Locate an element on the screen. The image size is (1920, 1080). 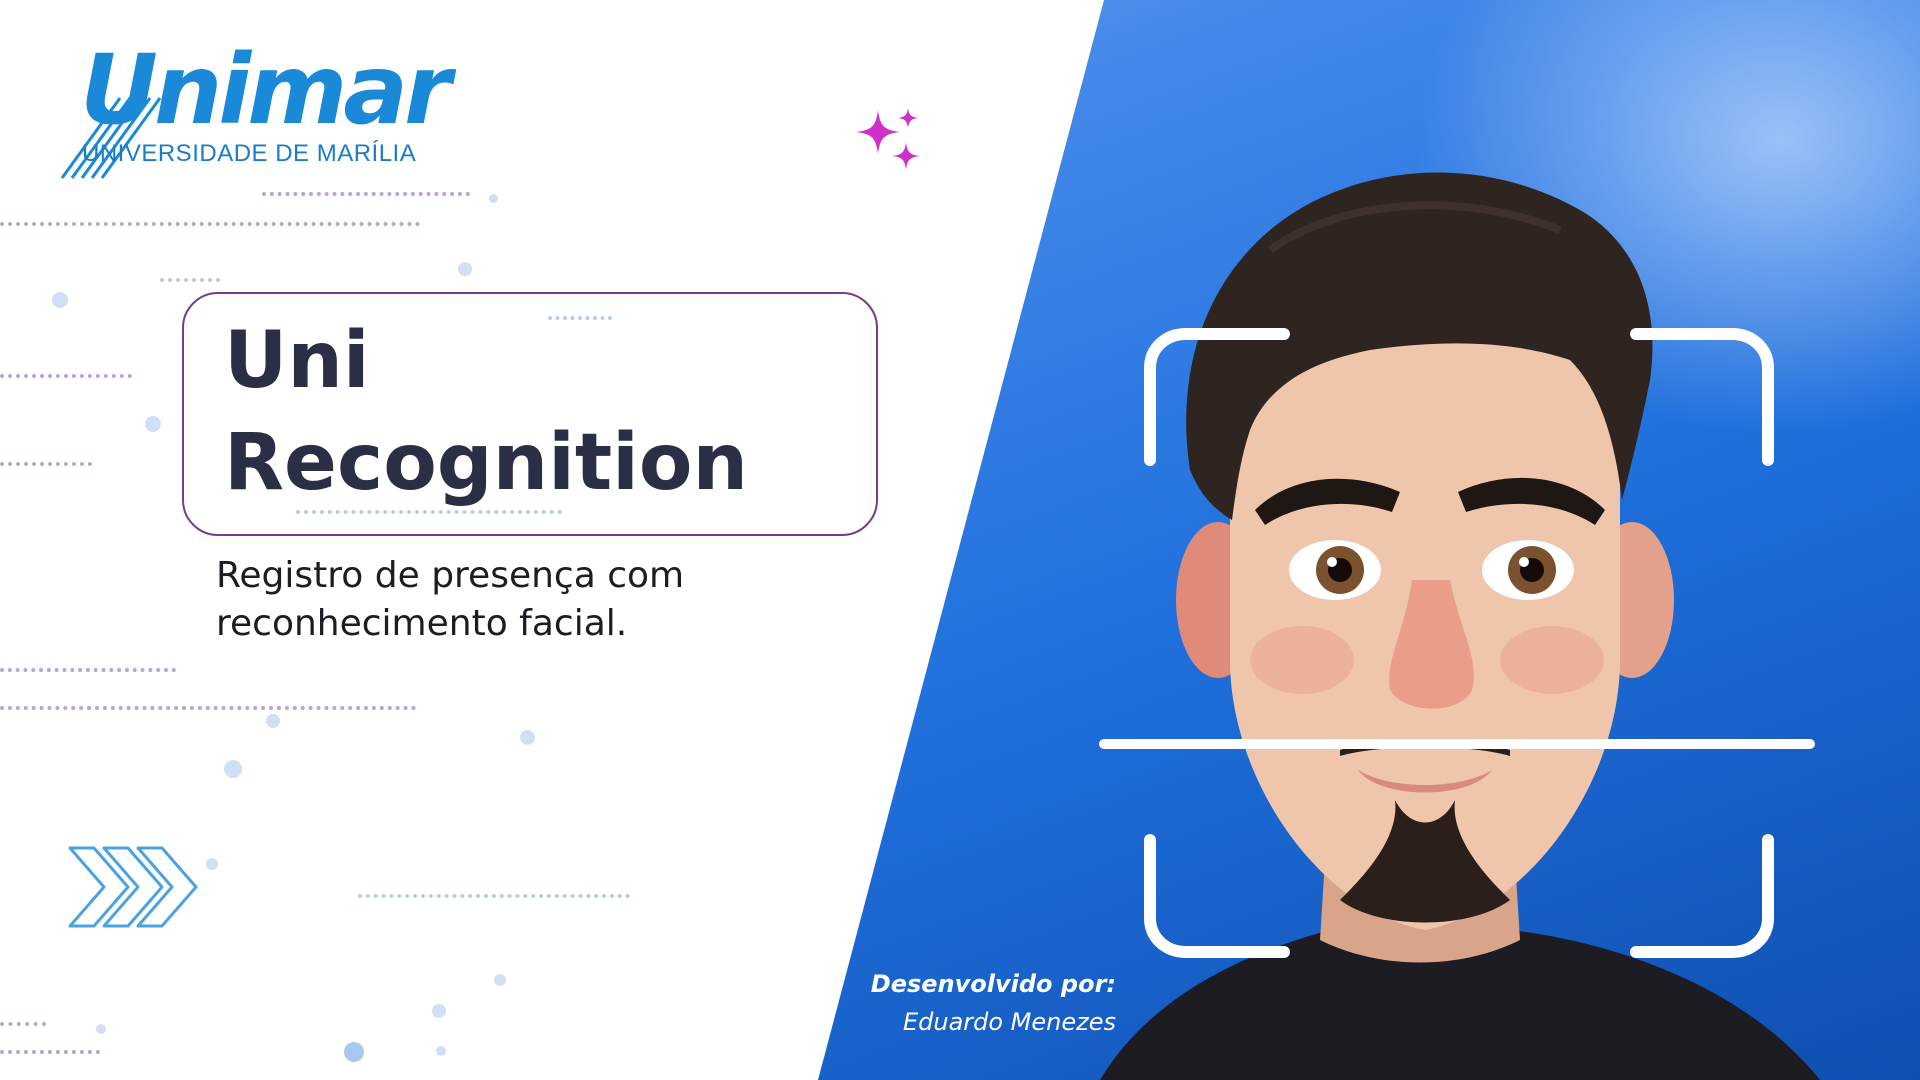
chevrons-right-icon is located at coordinates (133, 887).